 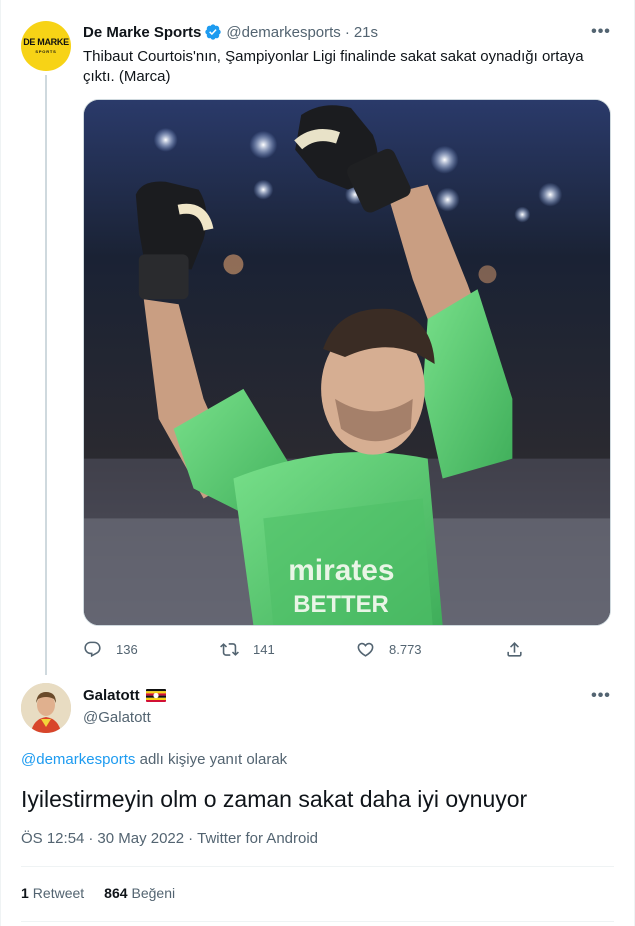 I want to click on likes-label: Beğeni, so click(x=153, y=893).